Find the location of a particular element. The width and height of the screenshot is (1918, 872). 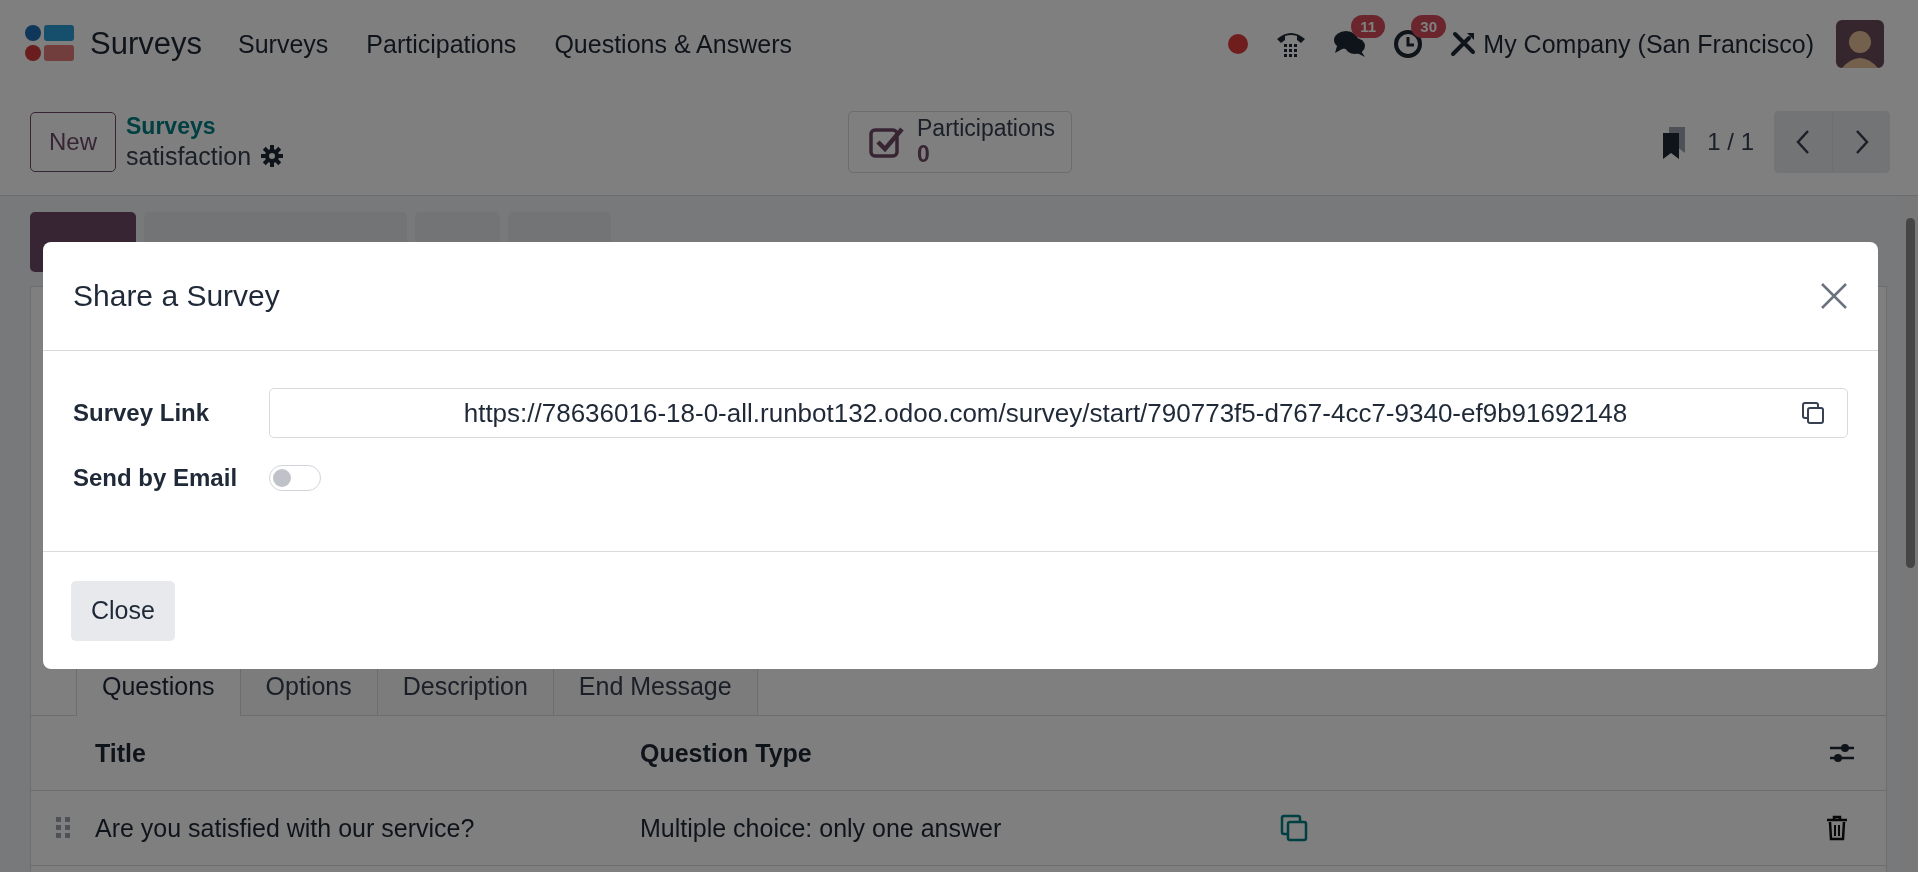

menu-item: Surveys is located at coordinates (283, 44).